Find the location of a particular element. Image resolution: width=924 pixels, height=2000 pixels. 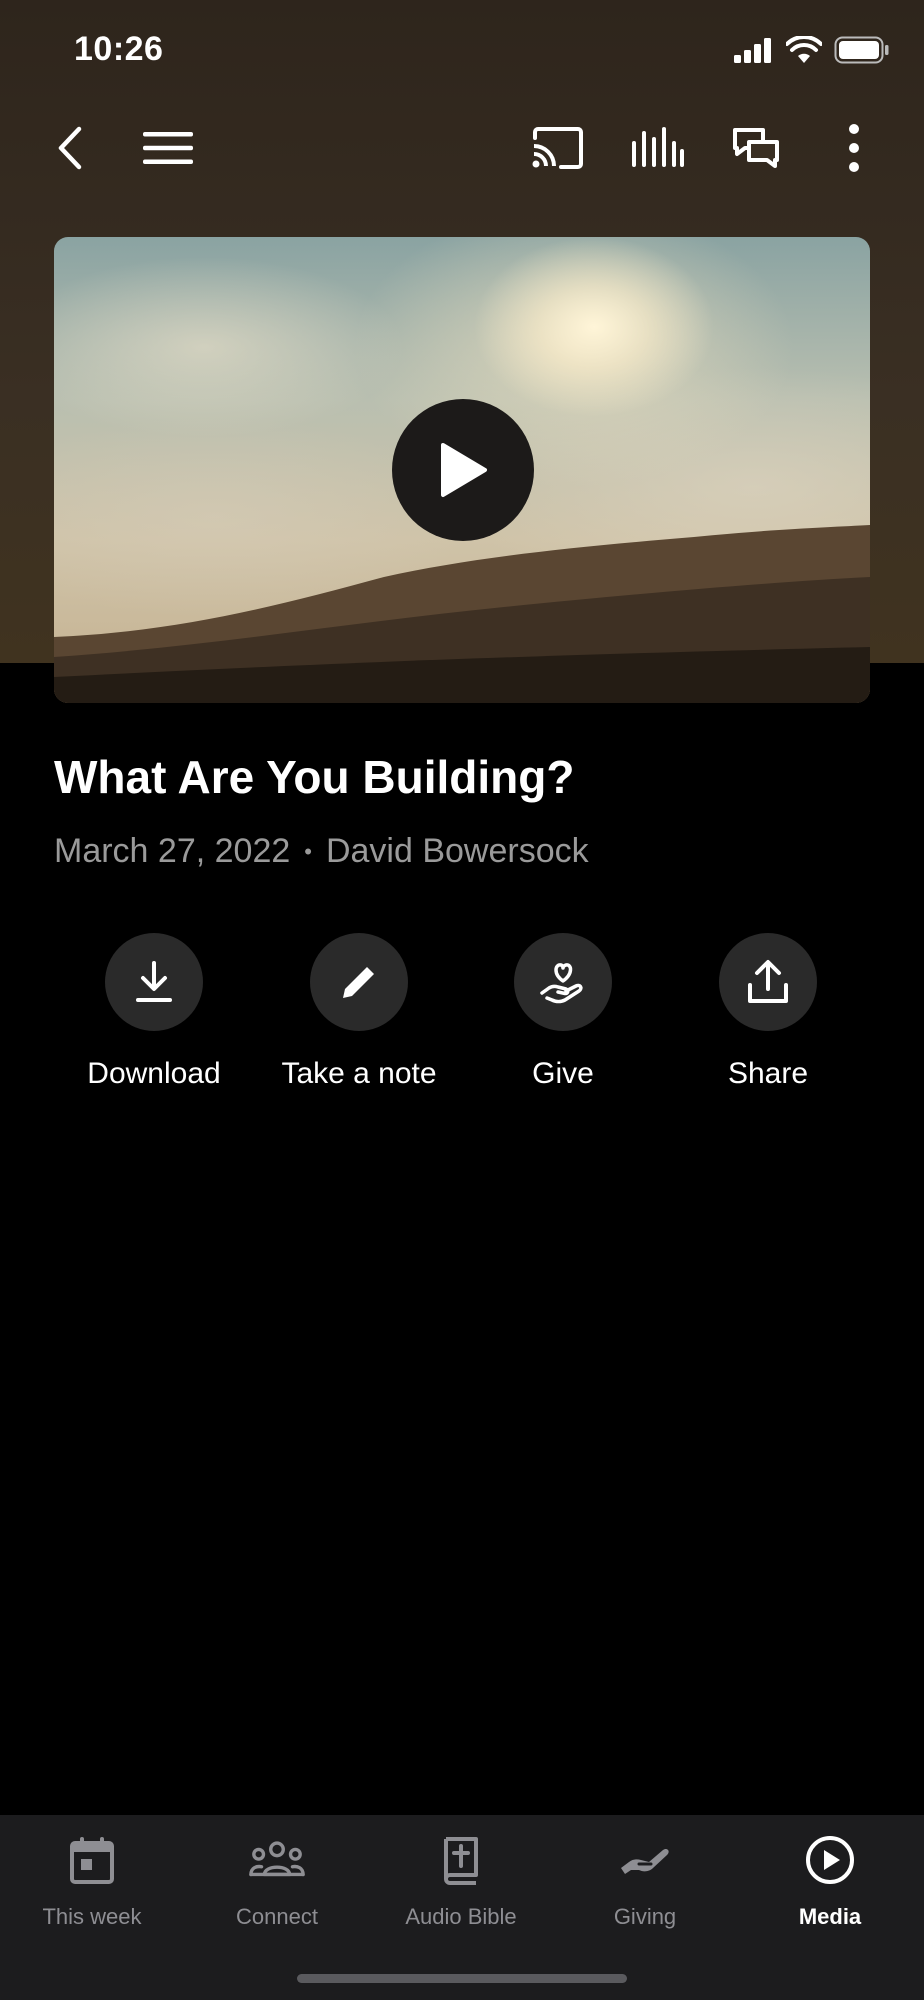

take-note-button is located at coordinates (359, 982).